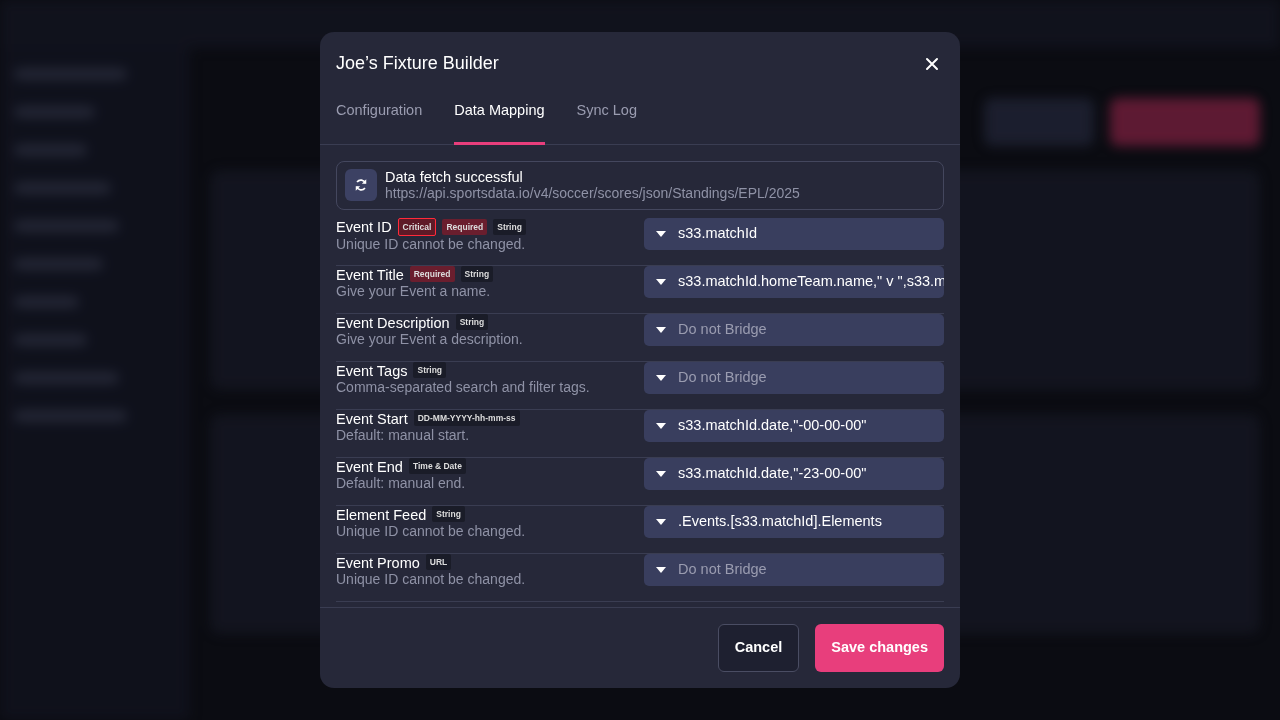 The height and width of the screenshot is (720, 1280). I want to click on critical-badge: Critical, so click(417, 226).